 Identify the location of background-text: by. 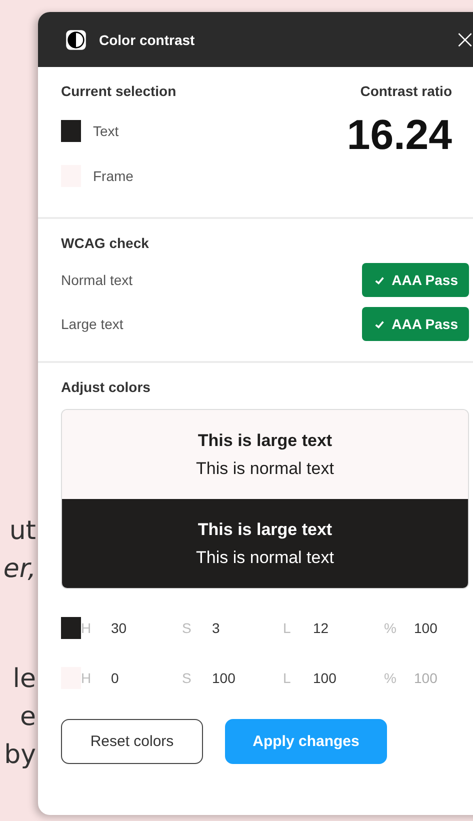
(20, 755).